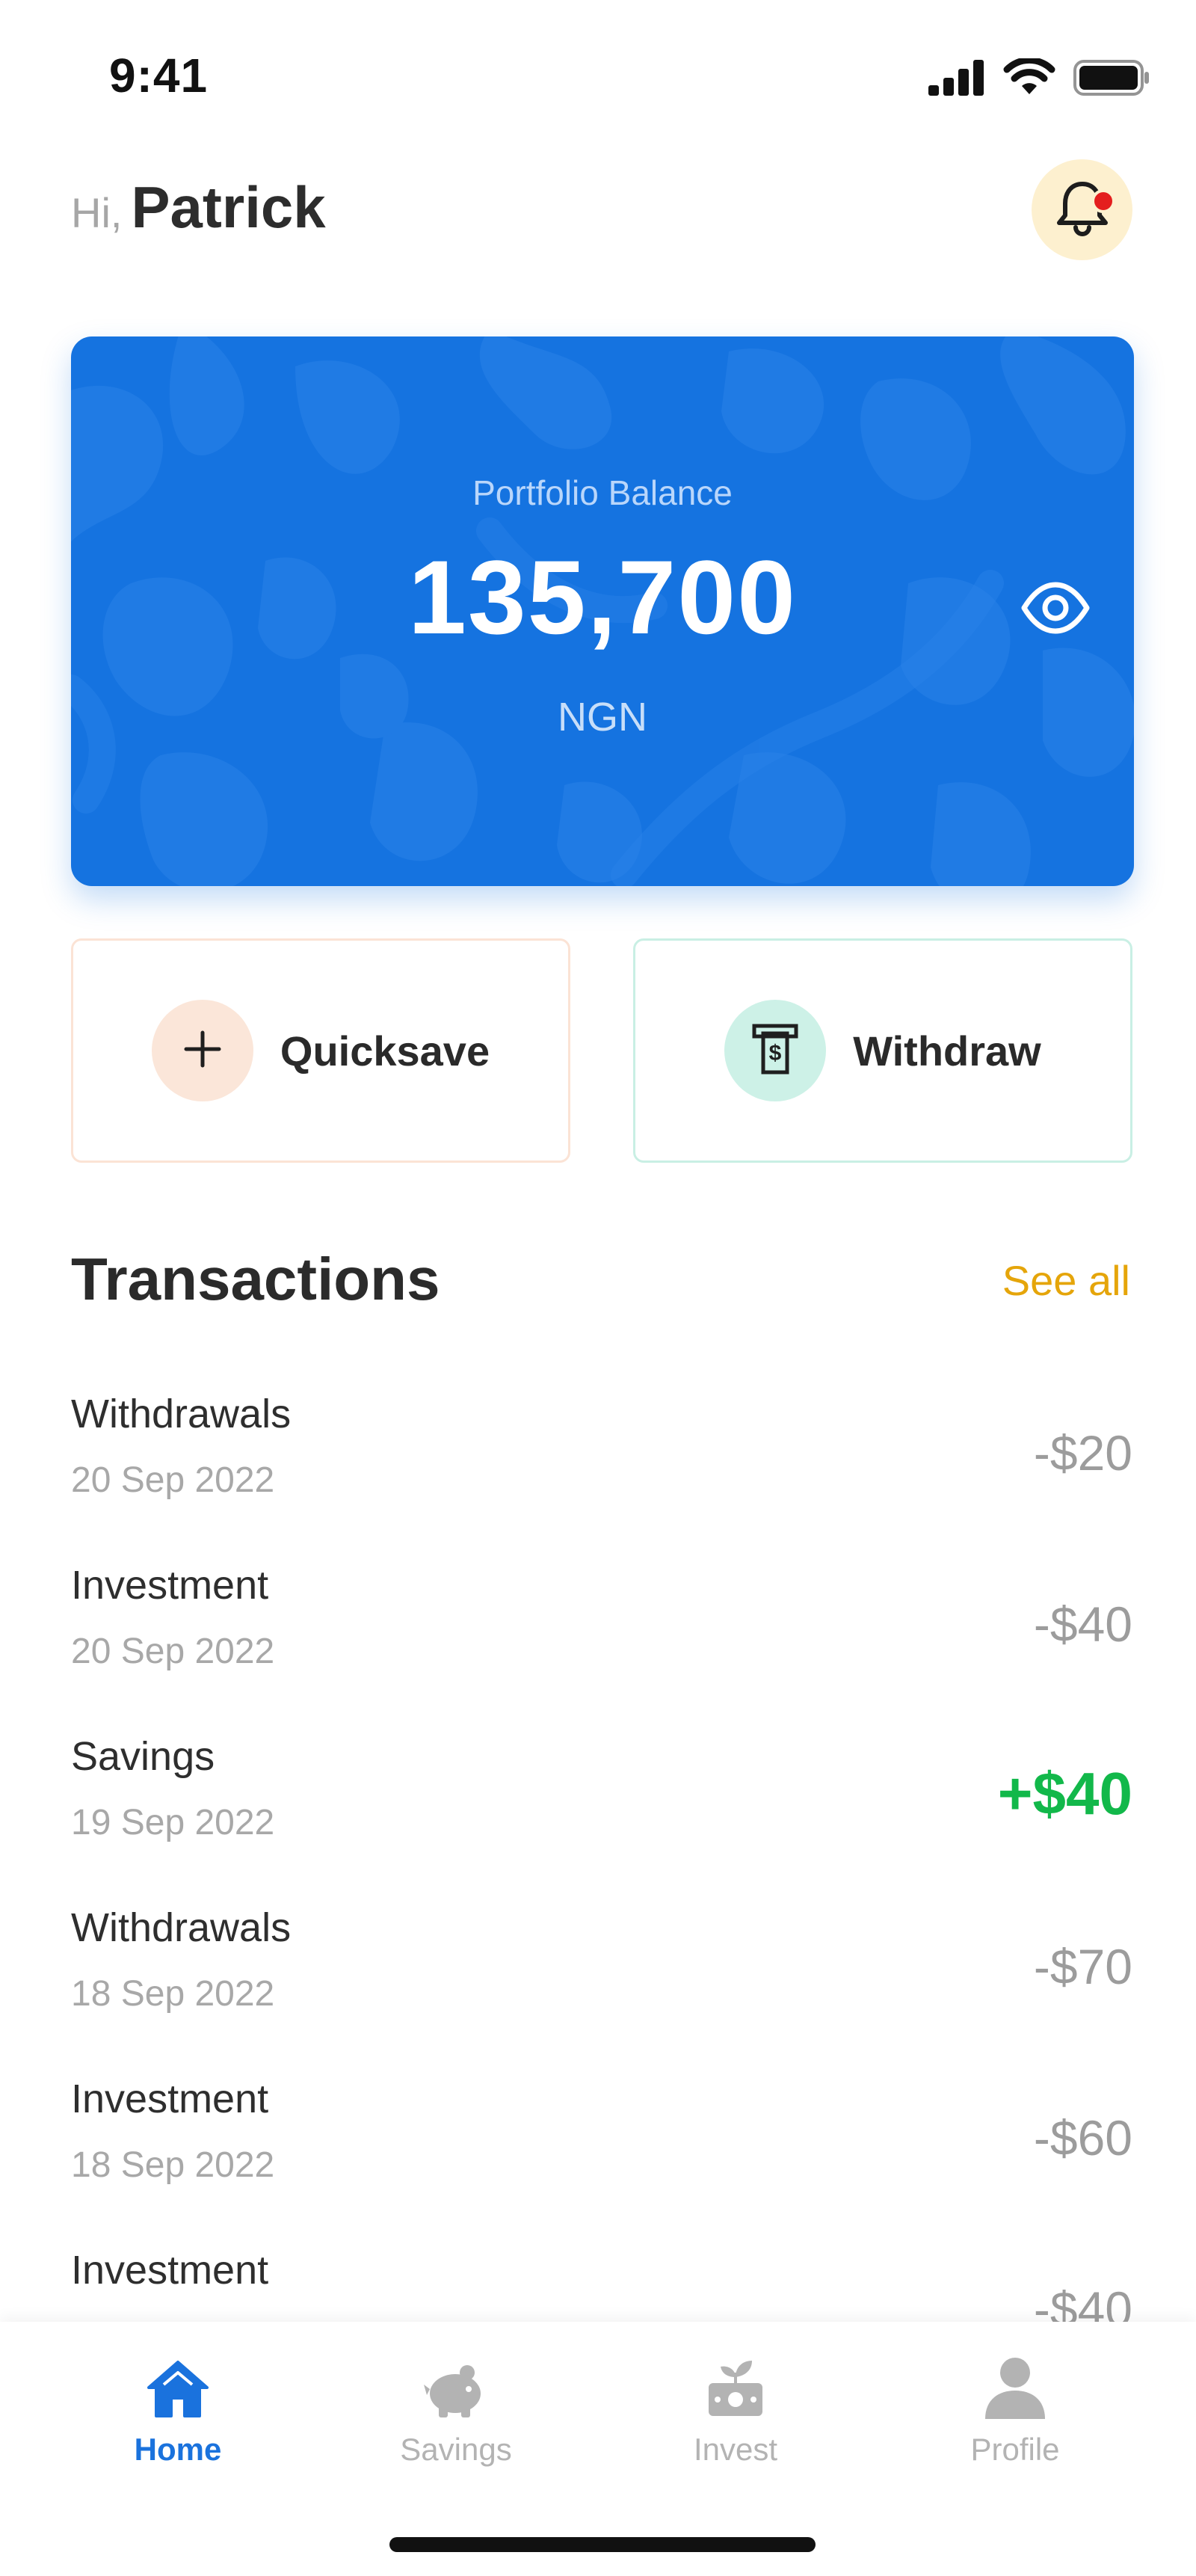 Image resolution: width=1196 pixels, height=2576 pixels. What do you see at coordinates (1015, 2389) in the screenshot?
I see `person-icon` at bounding box center [1015, 2389].